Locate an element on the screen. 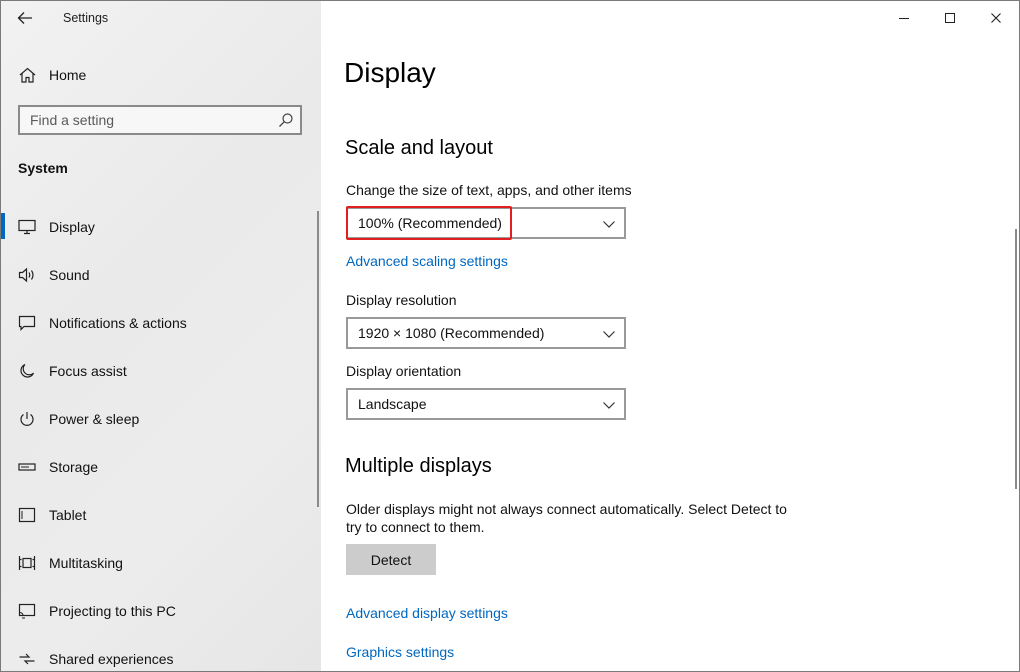 This screenshot has width=1020, height=672. app-title: Settings is located at coordinates (86, 18).